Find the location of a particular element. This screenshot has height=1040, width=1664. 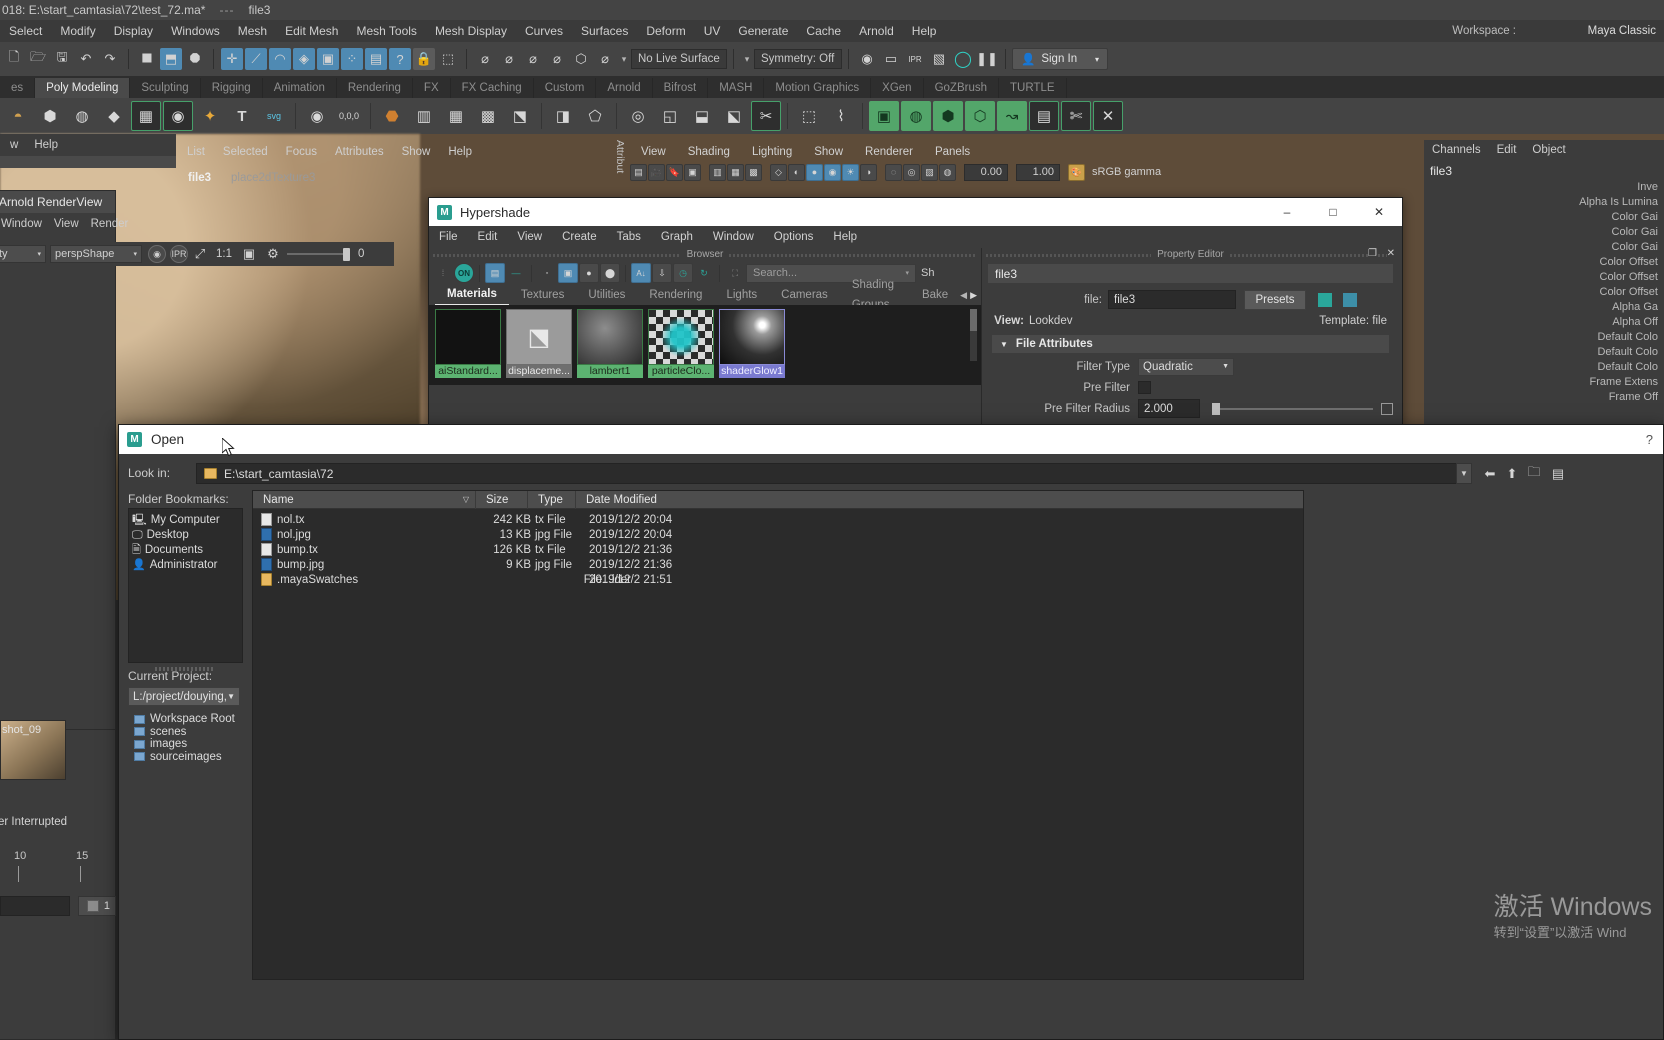

shelf-tab-bifrost: Bifrost is located at coordinates (681, 88).